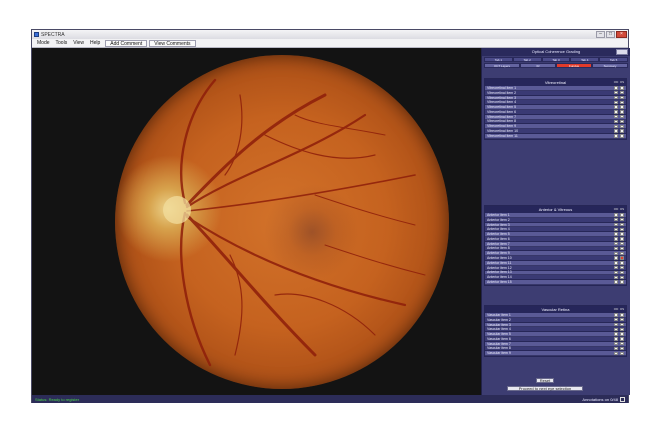 The height and width of the screenshot is (434, 660). What do you see at coordinates (555, 354) in the screenshot?
I see `checklist-row: Vascular item 9` at bounding box center [555, 354].